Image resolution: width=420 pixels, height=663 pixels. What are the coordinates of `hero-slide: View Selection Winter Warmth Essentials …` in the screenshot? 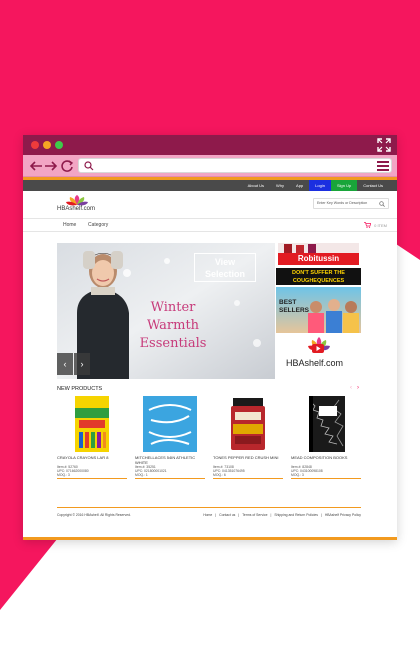 It's located at (166, 311).